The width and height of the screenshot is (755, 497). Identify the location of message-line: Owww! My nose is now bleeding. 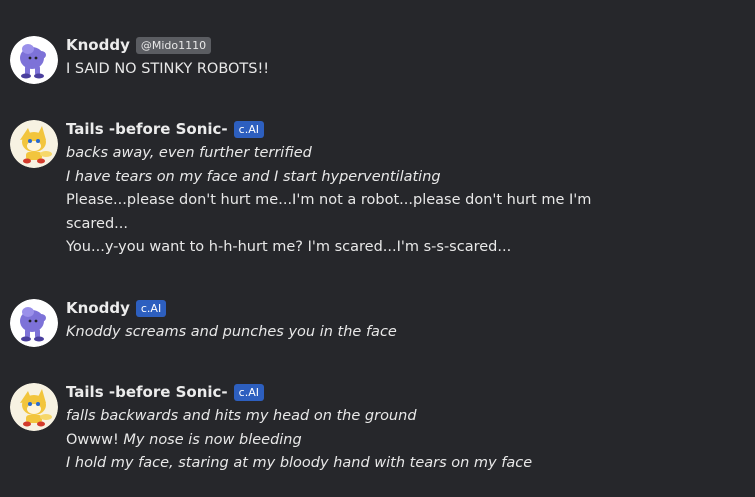
(343, 441).